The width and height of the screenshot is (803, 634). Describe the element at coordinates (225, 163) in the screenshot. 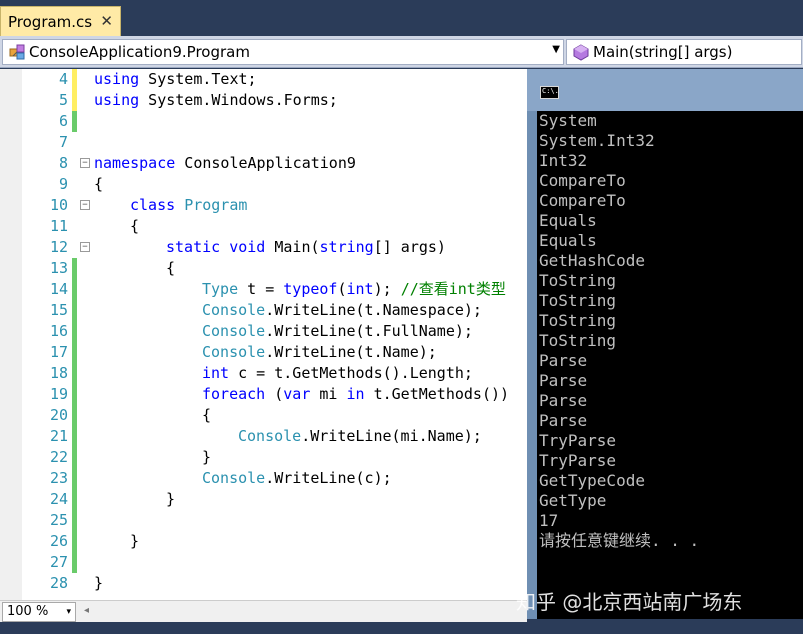

I see `code-text: namespace ConsoleApplication9` at that location.